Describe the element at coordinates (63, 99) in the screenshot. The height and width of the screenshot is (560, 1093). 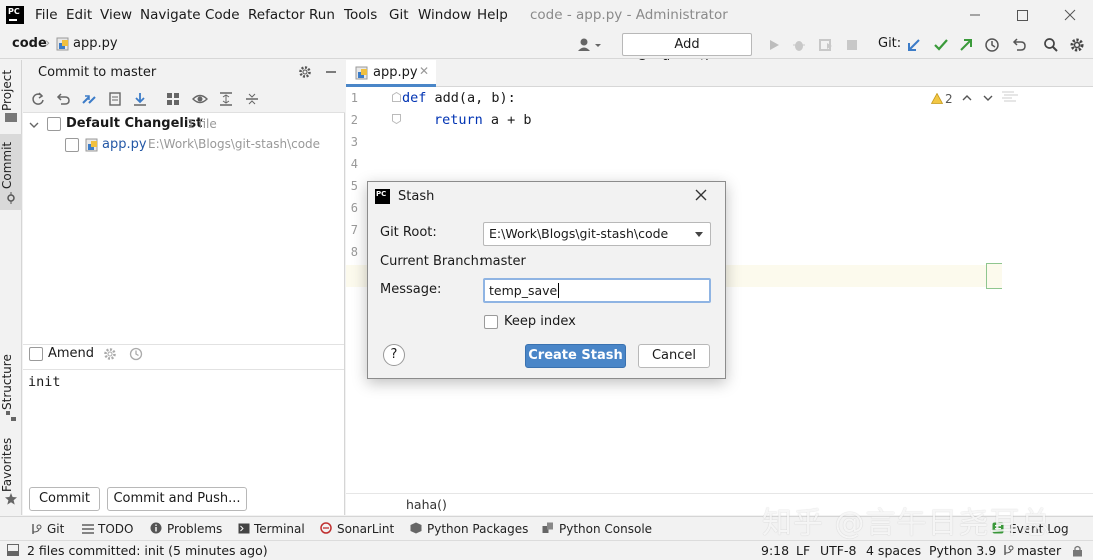
I see `rollback-changes-icon` at that location.